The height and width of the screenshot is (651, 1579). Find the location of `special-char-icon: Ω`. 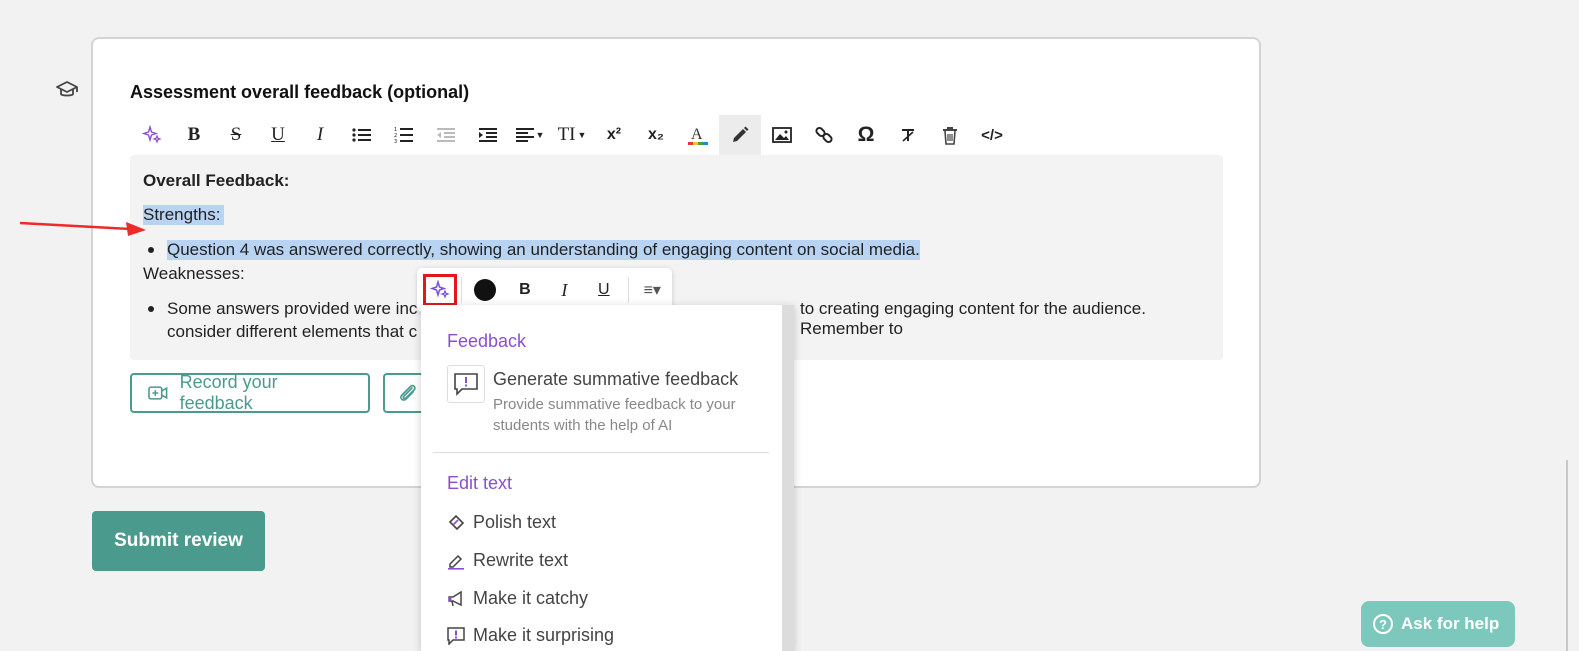

special-char-icon: Ω is located at coordinates (866, 135).